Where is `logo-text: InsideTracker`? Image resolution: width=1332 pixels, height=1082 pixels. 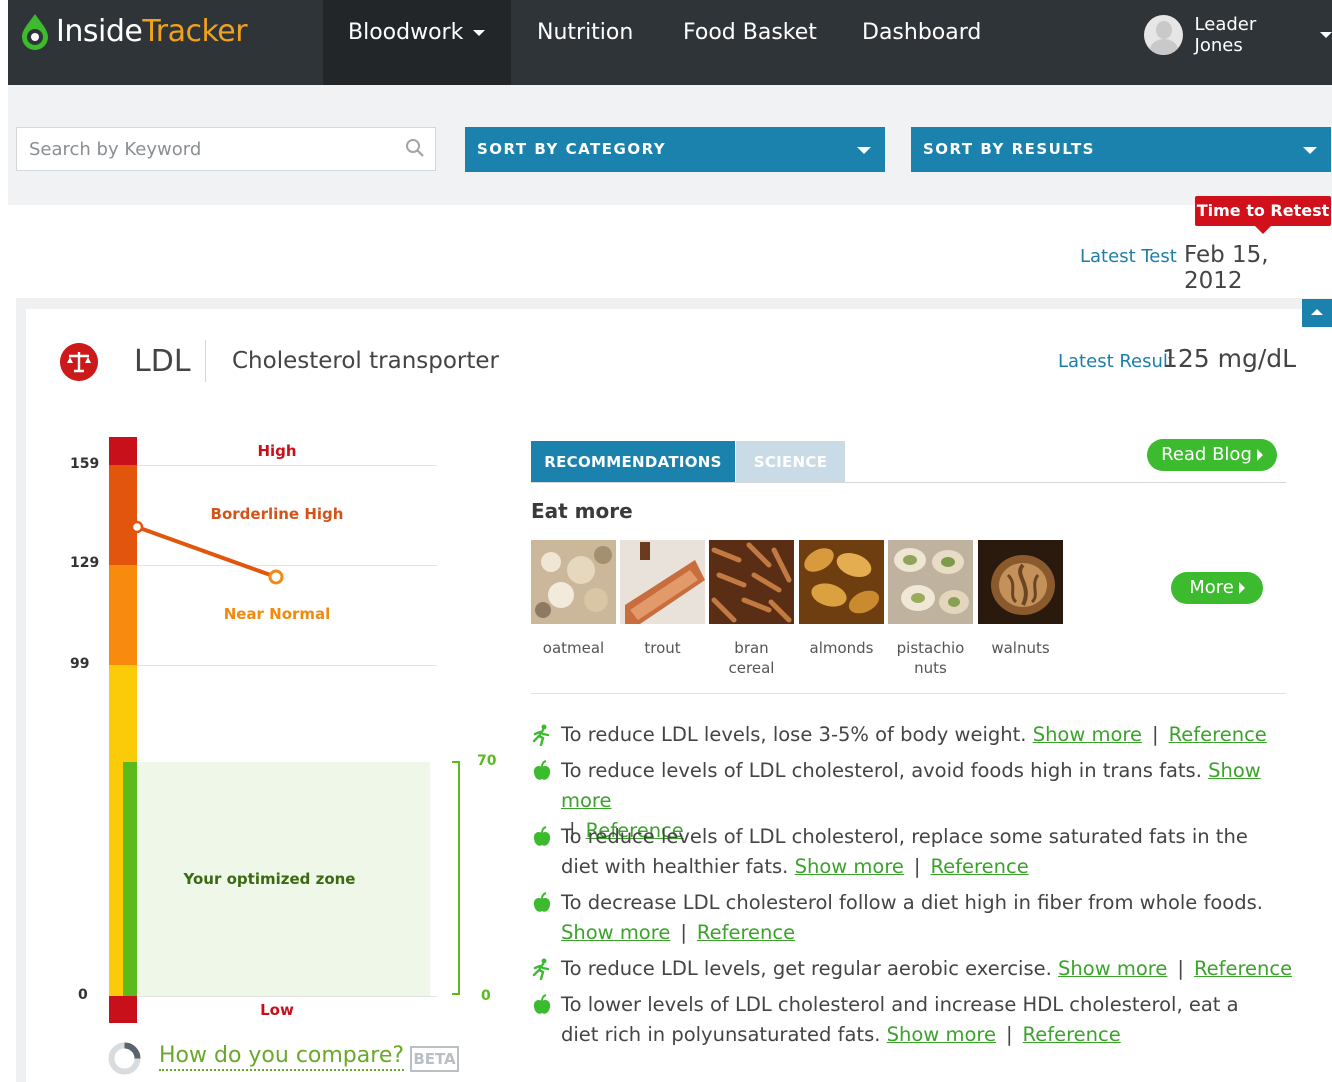
logo-text: InsideTracker is located at coordinates (152, 31).